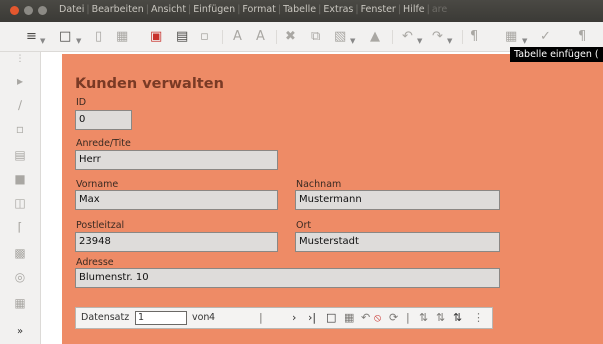 The height and width of the screenshot is (344, 603). What do you see at coordinates (103, 143) in the screenshot?
I see `anrede-label: Anrede/Tite` at bounding box center [103, 143].